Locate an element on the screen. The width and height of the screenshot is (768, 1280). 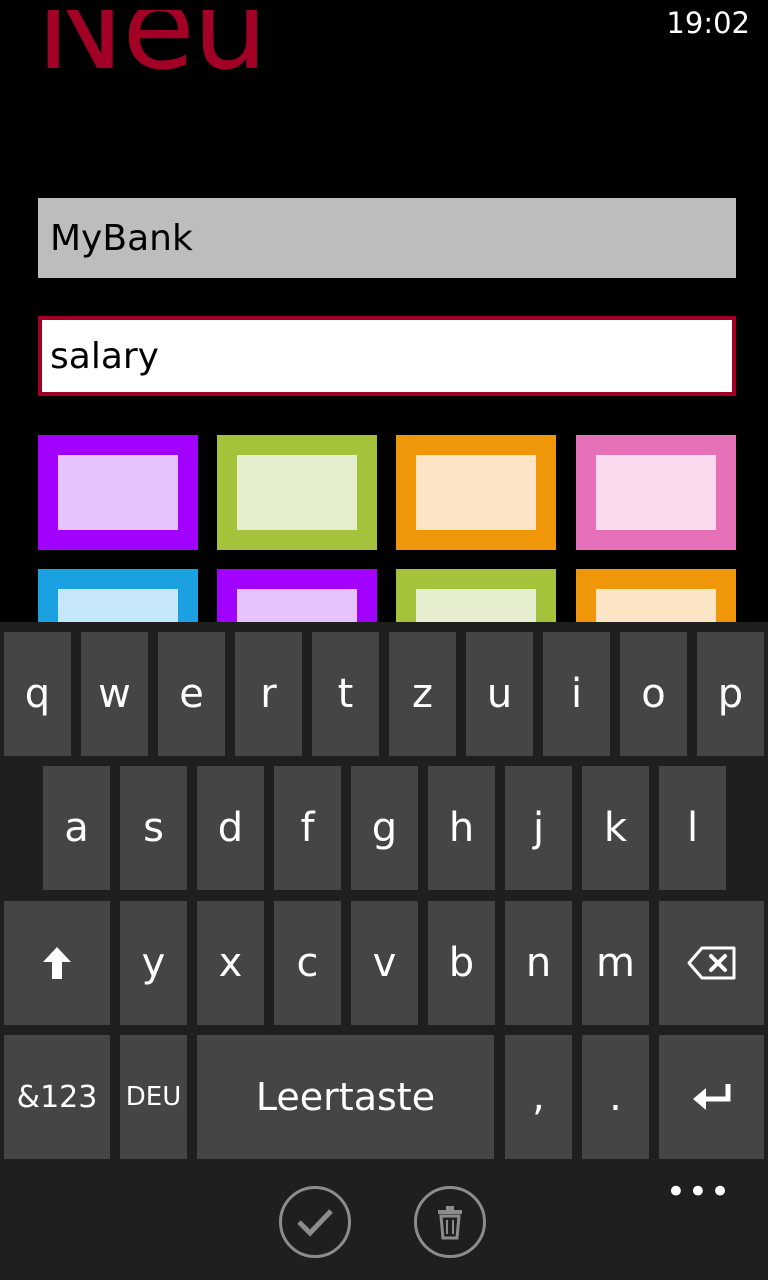
app-bar: ••• is located at coordinates (384, 1221).